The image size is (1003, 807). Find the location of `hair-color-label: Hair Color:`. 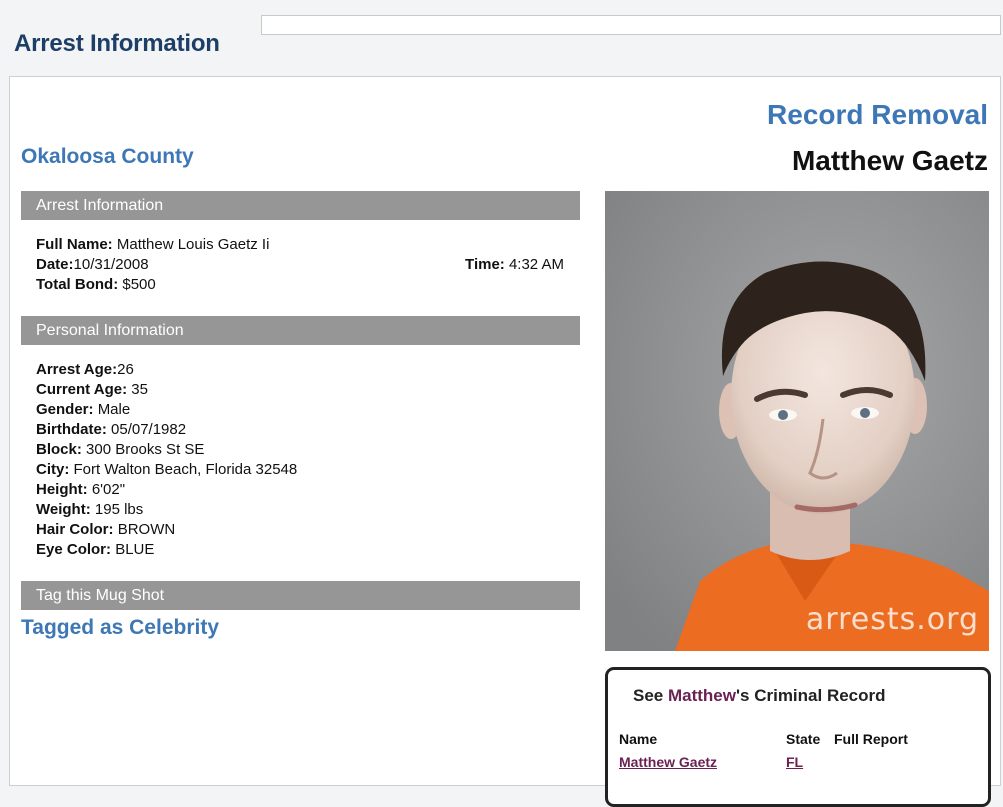

hair-color-label: Hair Color: is located at coordinates (75, 529).